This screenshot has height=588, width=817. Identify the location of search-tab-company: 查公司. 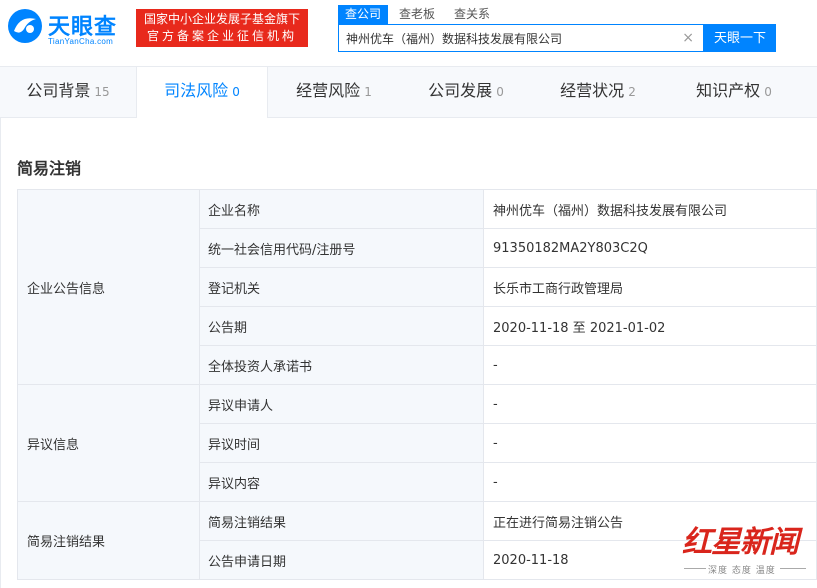
(363, 14).